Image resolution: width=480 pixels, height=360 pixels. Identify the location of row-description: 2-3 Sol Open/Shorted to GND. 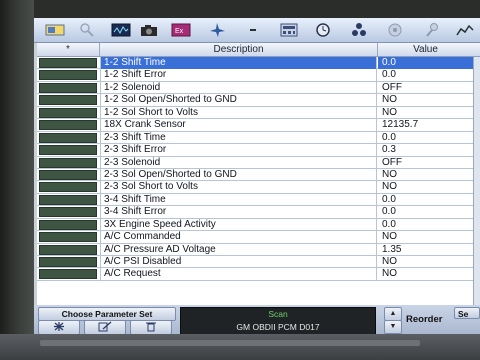
(238, 174).